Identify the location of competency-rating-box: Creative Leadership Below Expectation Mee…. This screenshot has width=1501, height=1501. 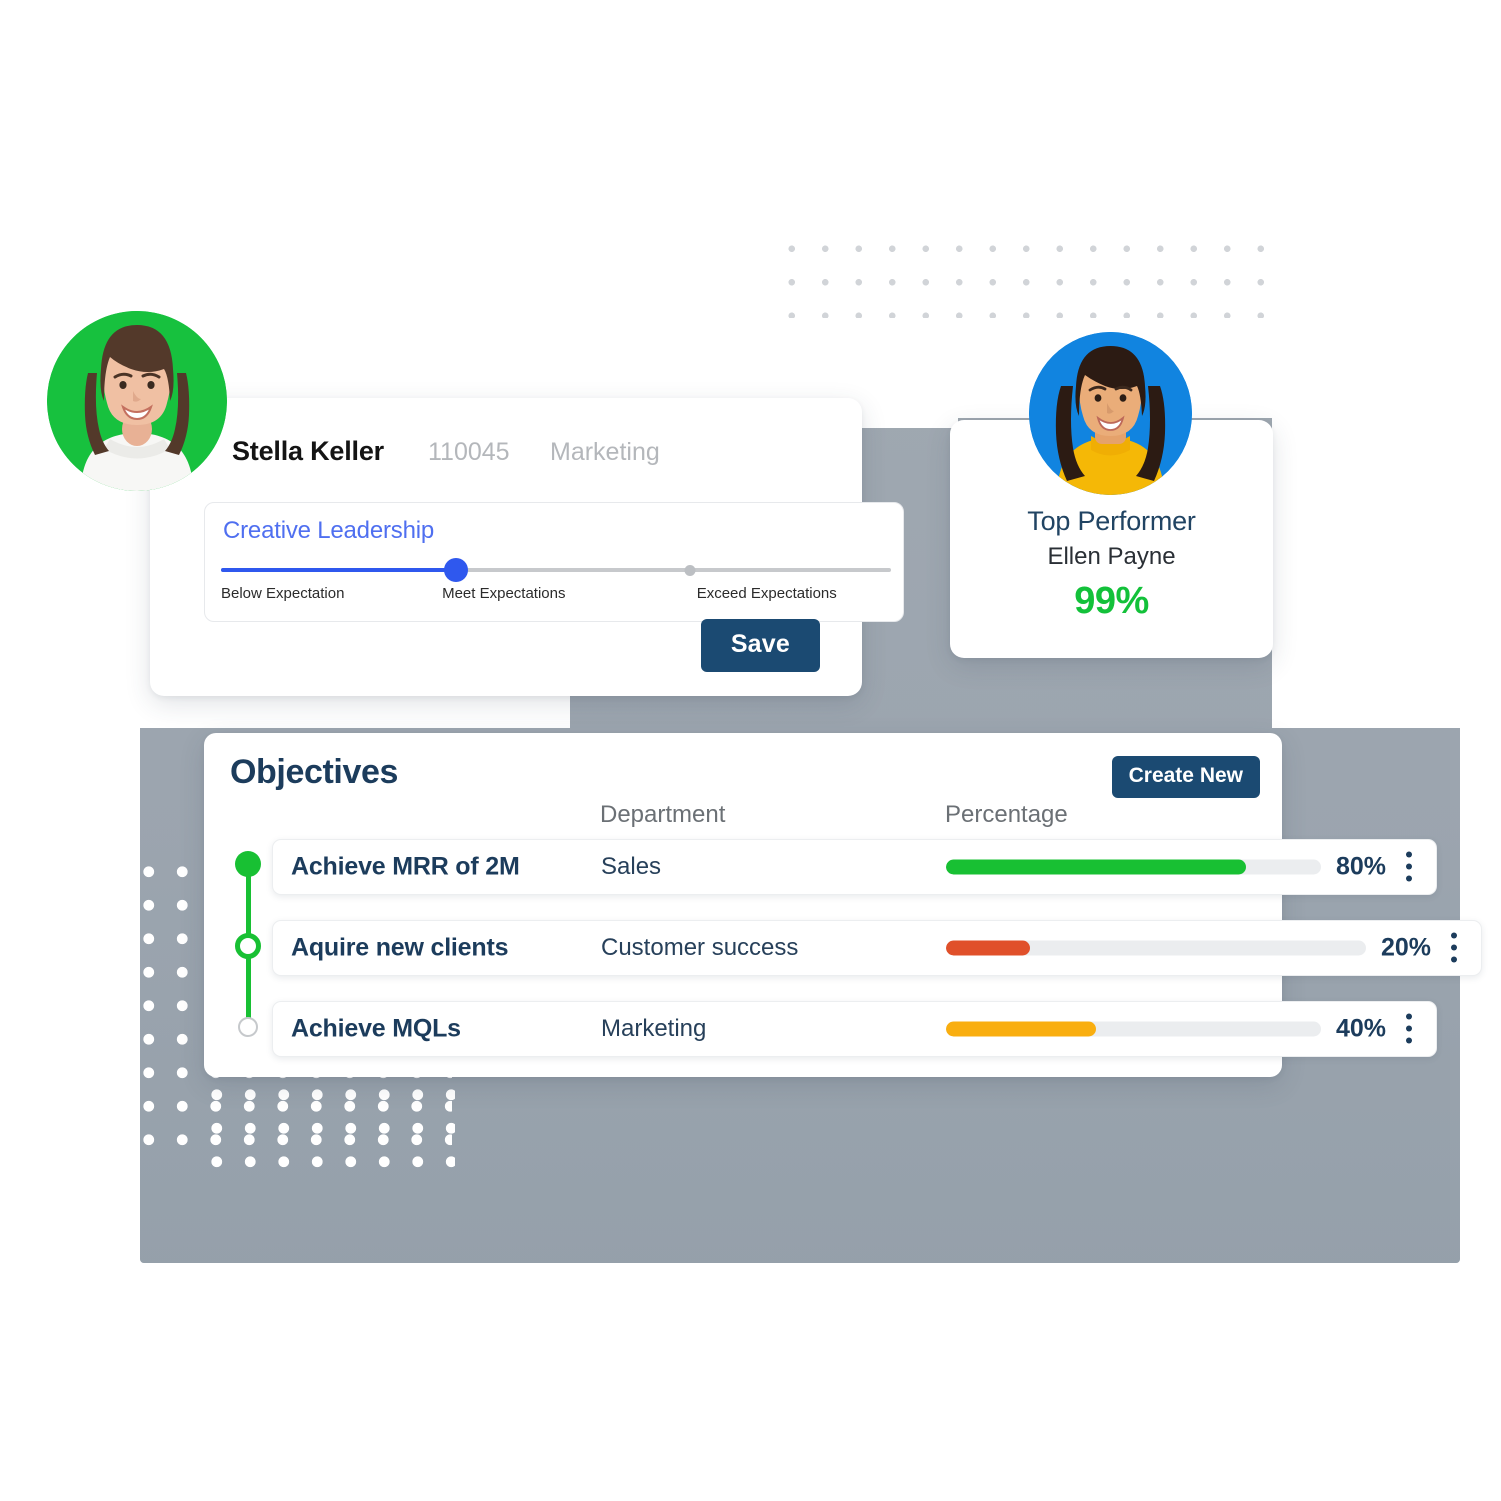
(554, 562).